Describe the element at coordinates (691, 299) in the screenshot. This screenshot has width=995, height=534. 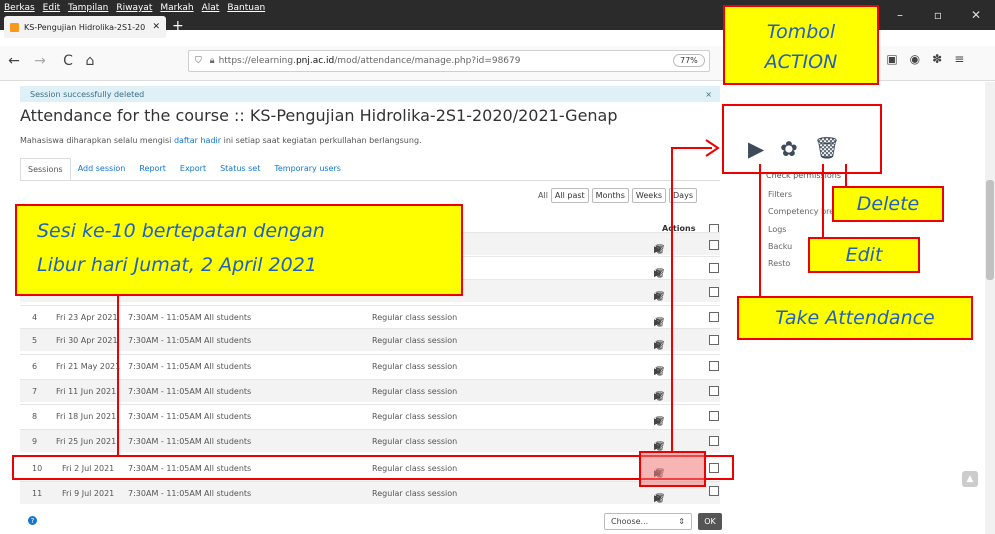
I see `arrow-line` at that location.